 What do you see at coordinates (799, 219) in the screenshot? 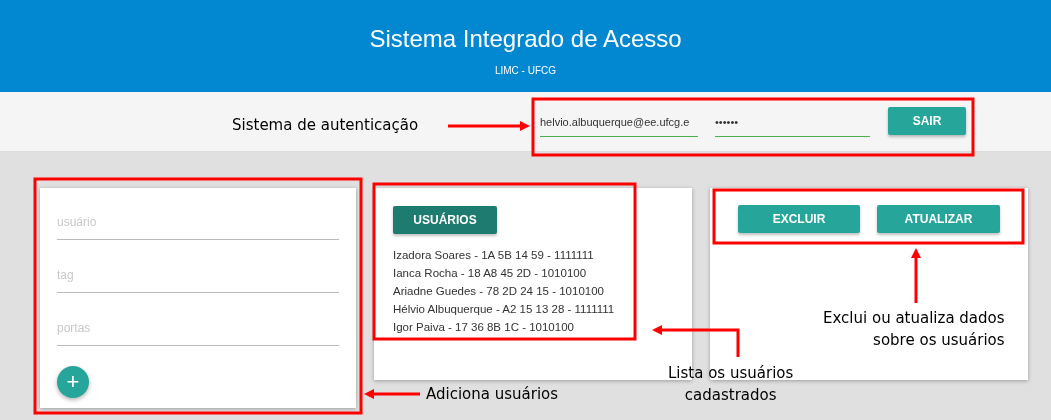
I see `delete-button: EXCLUIR` at bounding box center [799, 219].